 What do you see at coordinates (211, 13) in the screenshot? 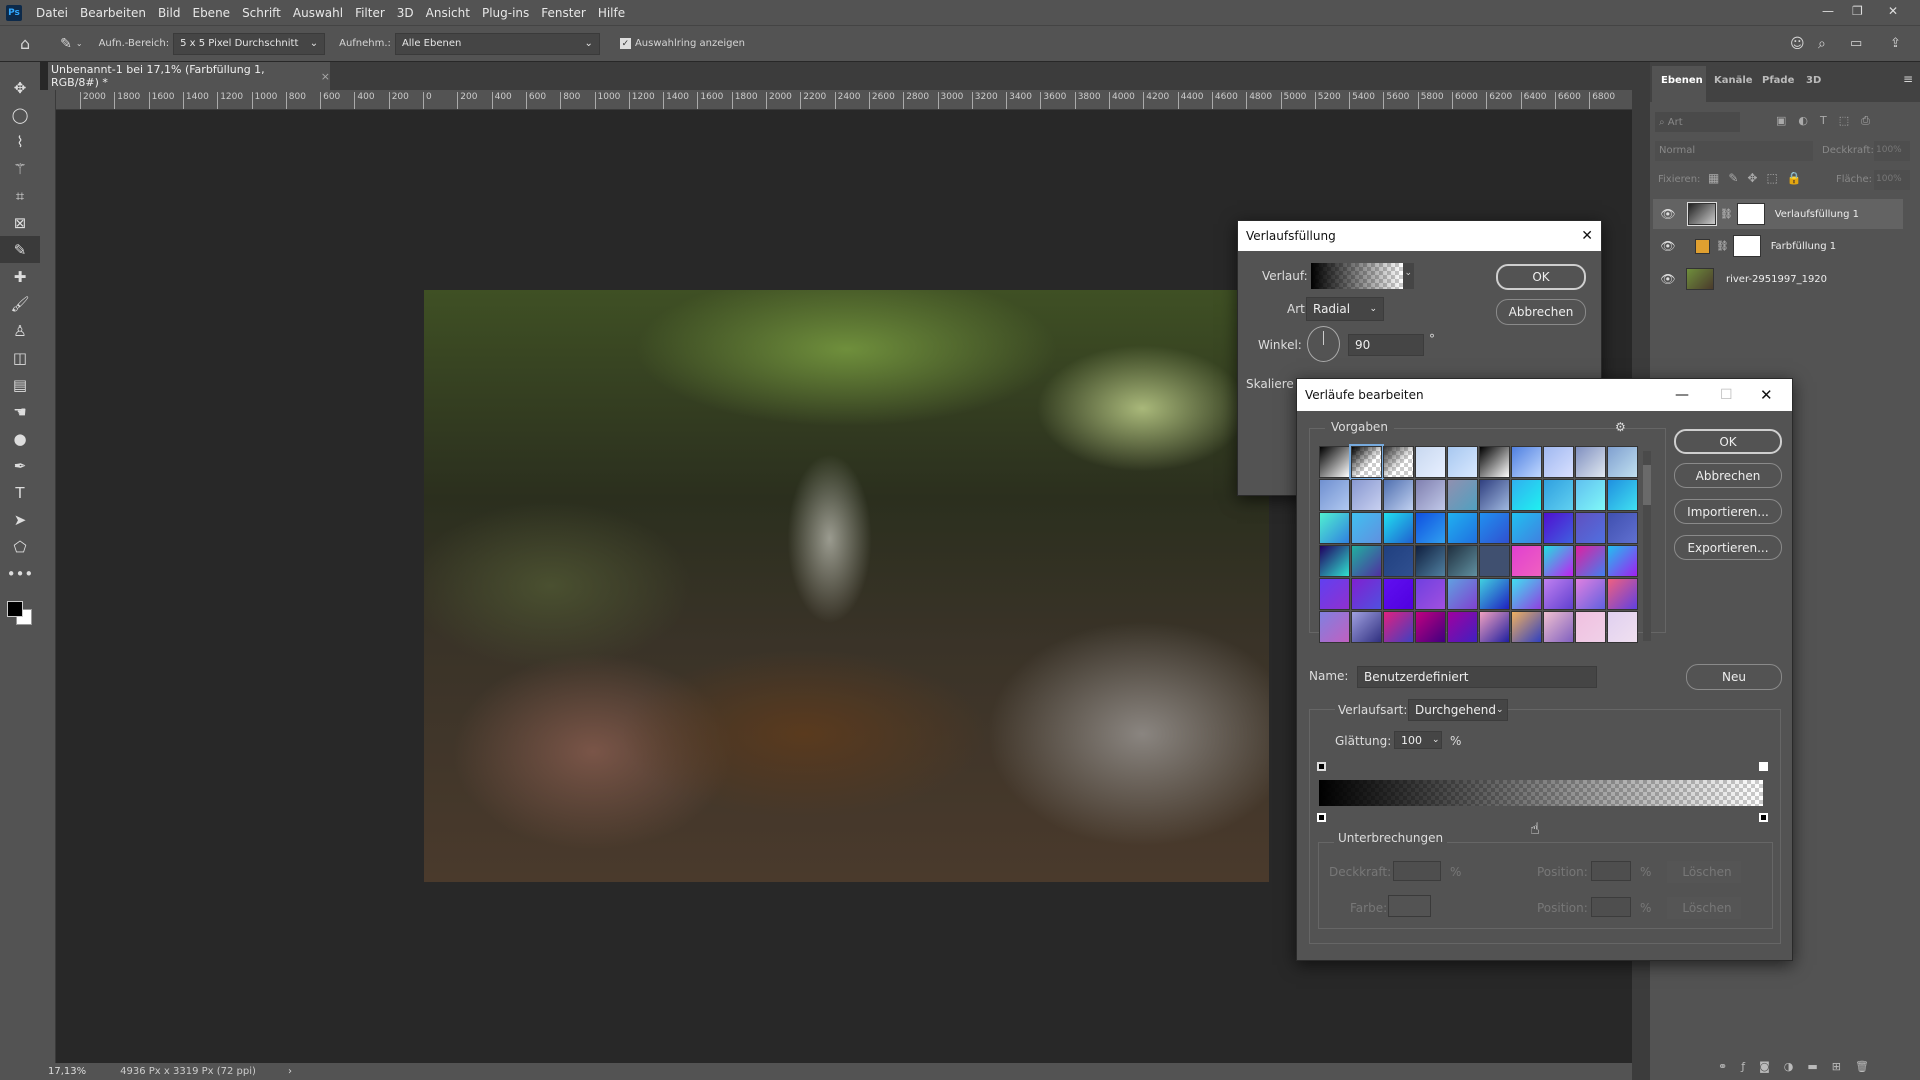
I see `menu-ebene: Ebene` at bounding box center [211, 13].